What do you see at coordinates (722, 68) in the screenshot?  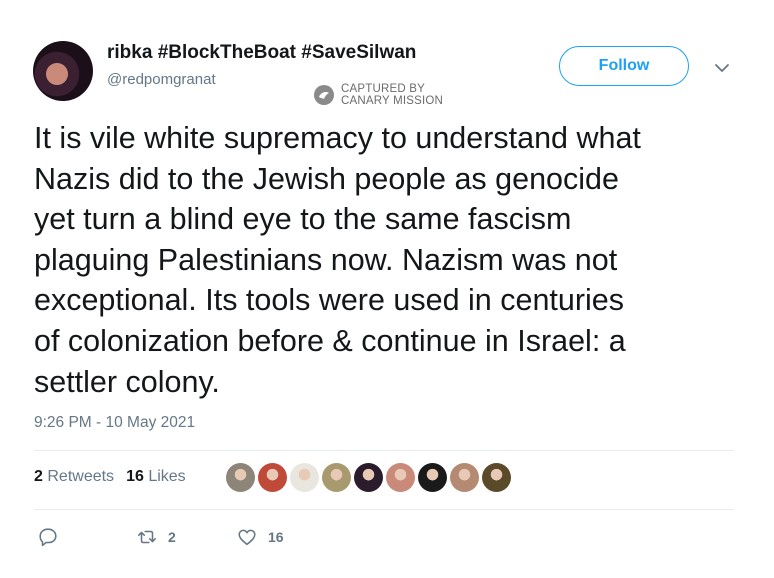 I see `chevron-down-icon` at bounding box center [722, 68].